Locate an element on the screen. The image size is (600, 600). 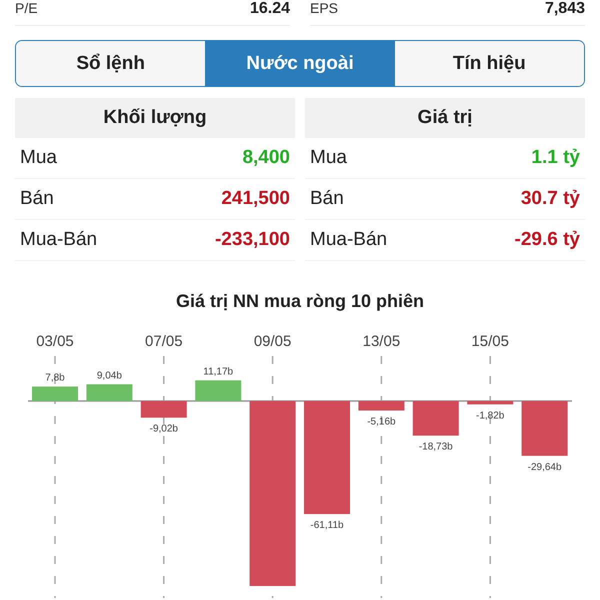
axis-label: 07/05 is located at coordinates (164, 341).